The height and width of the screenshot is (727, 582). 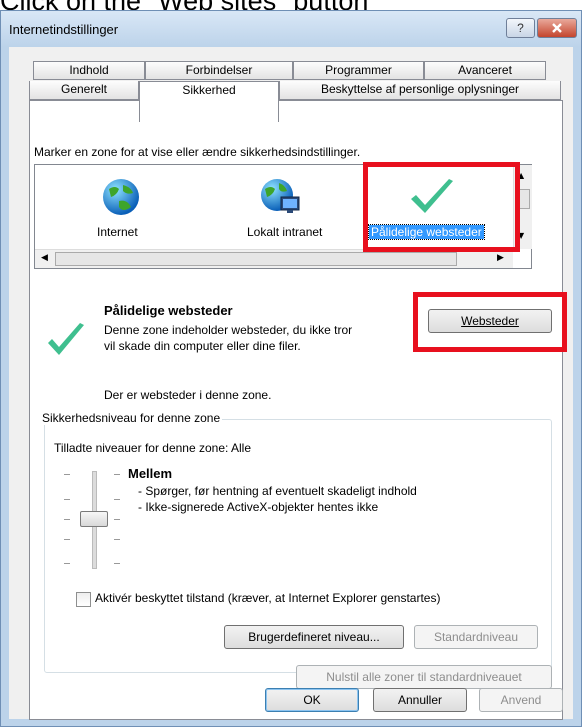 I want to click on scroll-right-icon: ▶, so click(x=500, y=258).